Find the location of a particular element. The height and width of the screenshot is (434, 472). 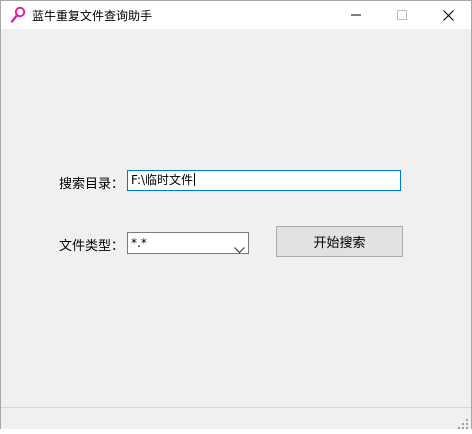

close-button is located at coordinates (448, 15).